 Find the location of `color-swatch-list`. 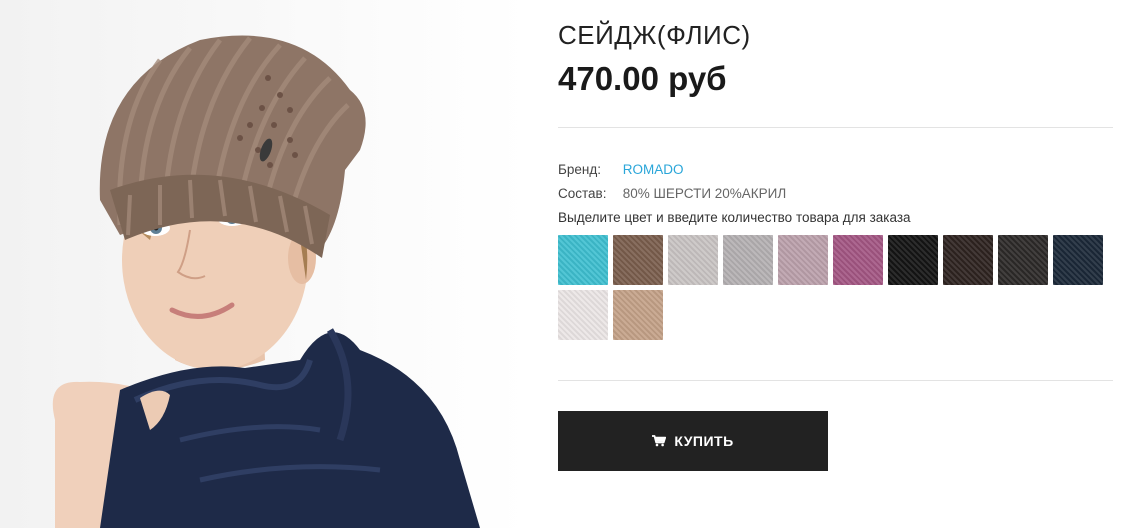

color-swatch-list is located at coordinates (838, 287).